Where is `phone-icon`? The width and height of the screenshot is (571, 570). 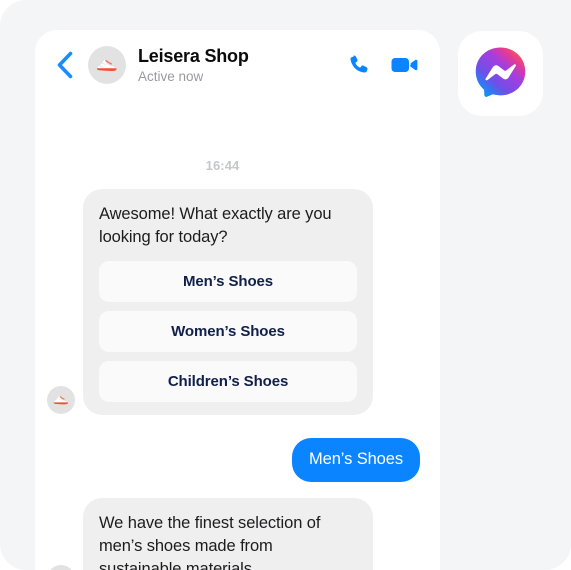 phone-icon is located at coordinates (359, 65).